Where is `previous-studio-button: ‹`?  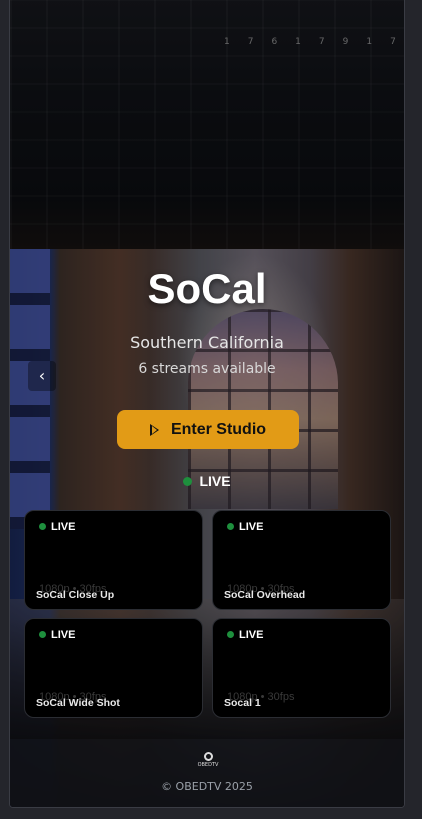
previous-studio-button: ‹ is located at coordinates (42, 376).